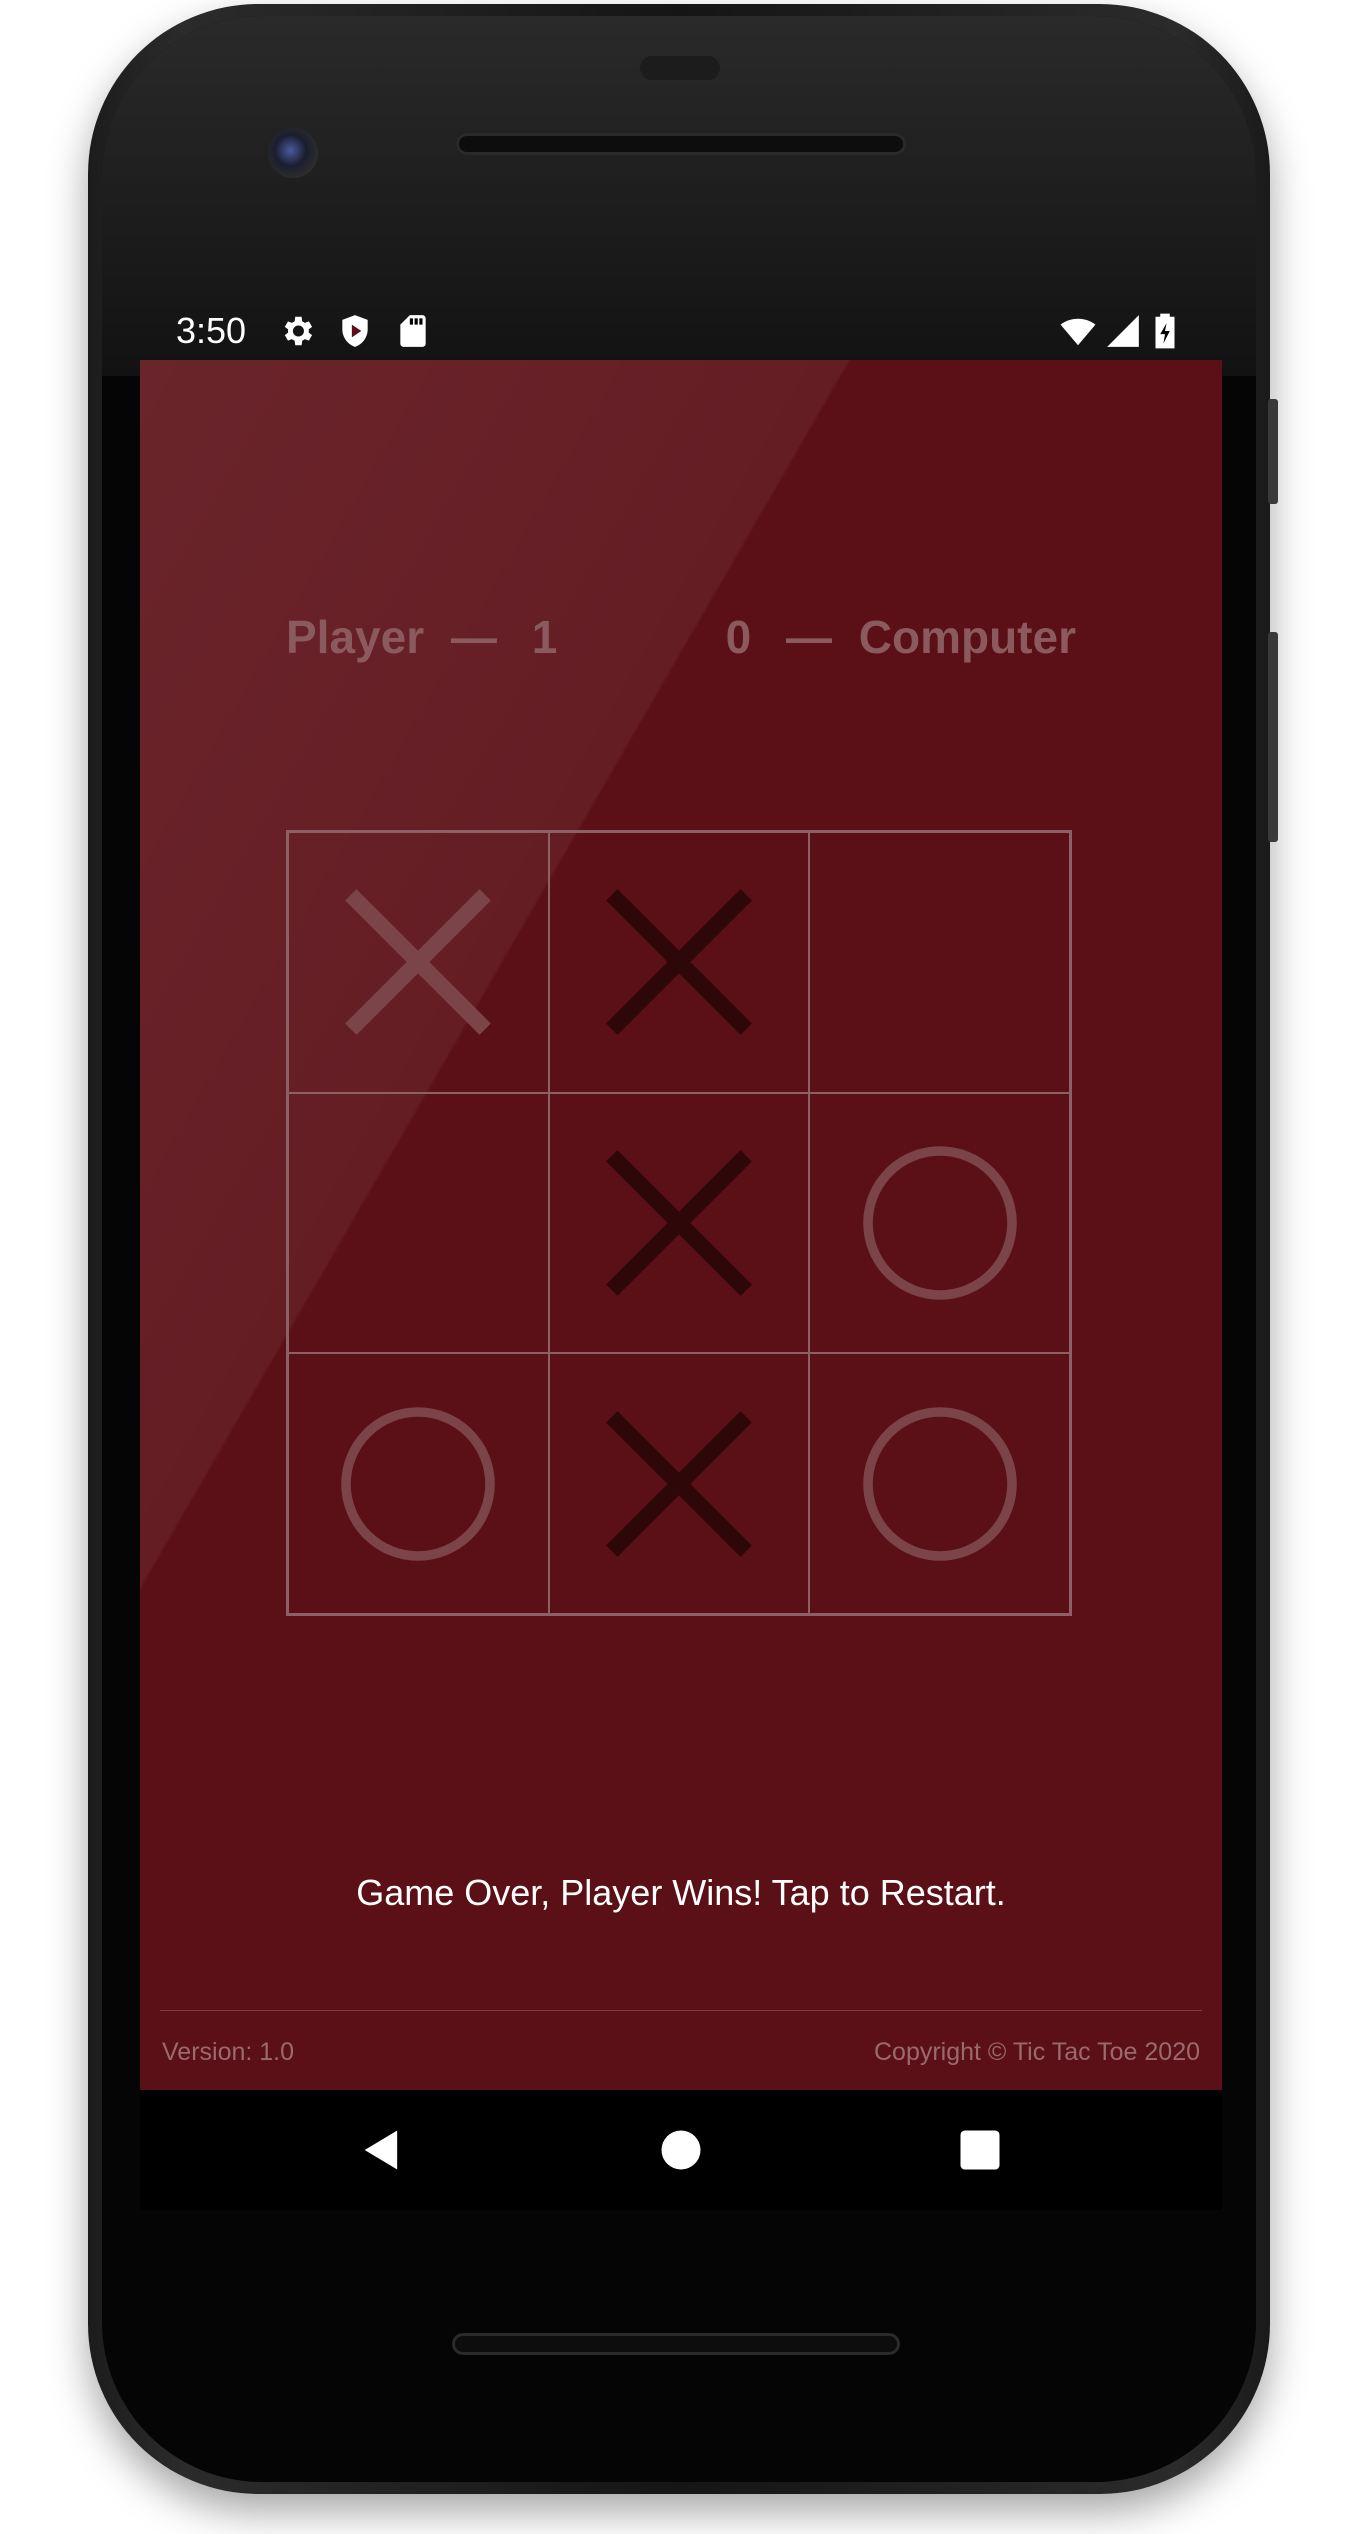 The image size is (1370, 2534). What do you see at coordinates (355, 637) in the screenshot?
I see `player-label: Player` at bounding box center [355, 637].